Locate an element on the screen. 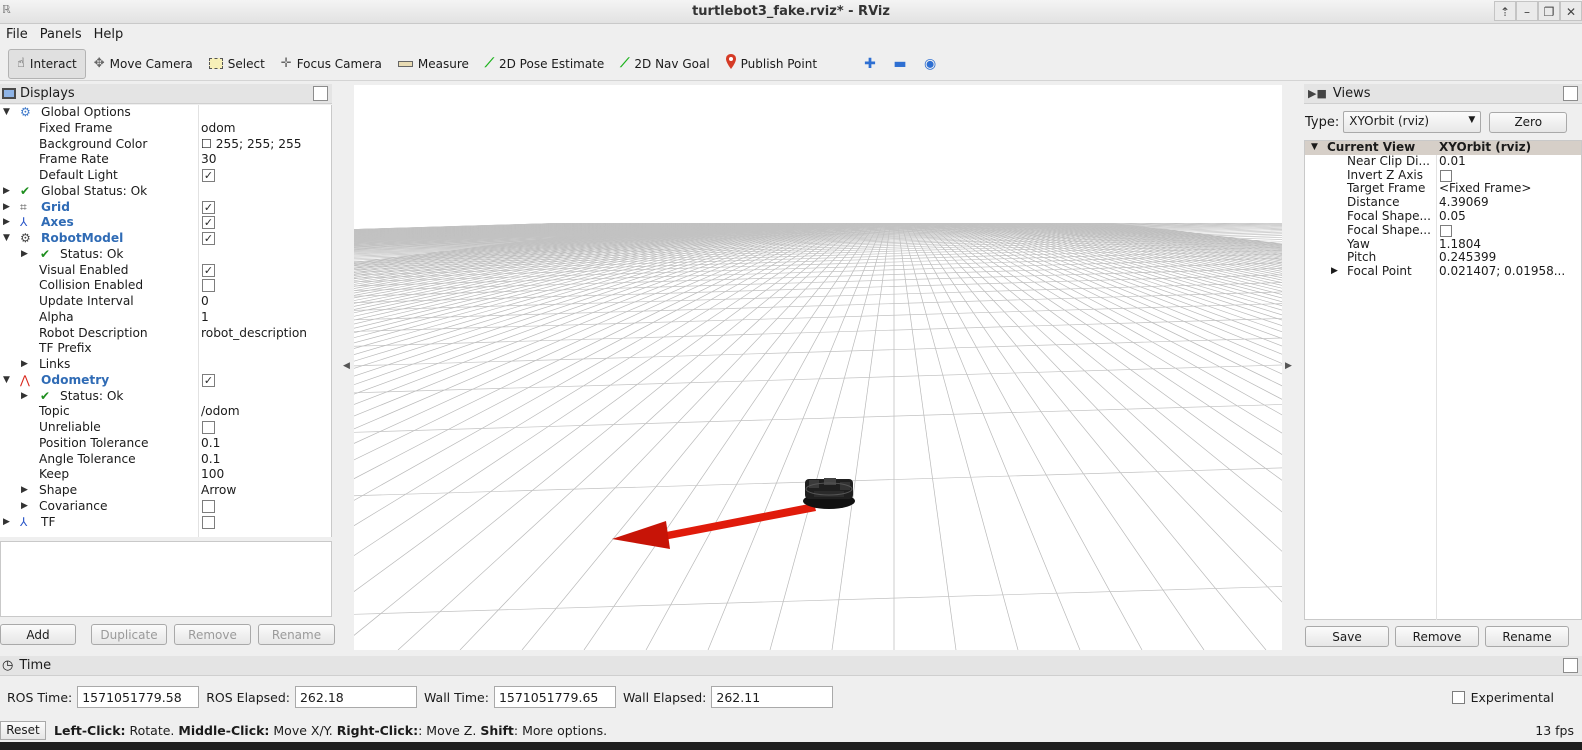 The image size is (1582, 750). display-row-value: /odom is located at coordinates (220, 412).